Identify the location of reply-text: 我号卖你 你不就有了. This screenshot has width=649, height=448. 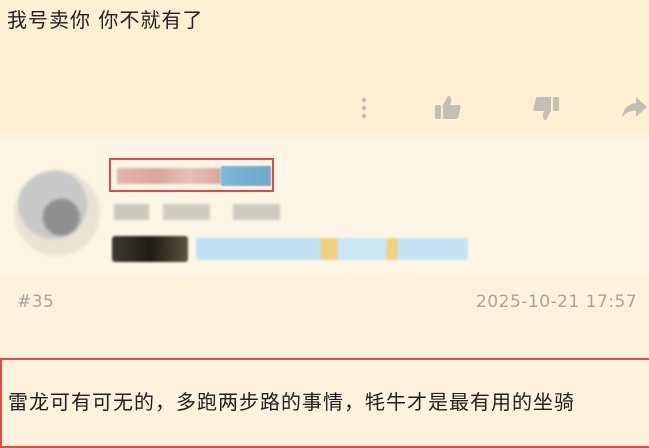
(105, 20).